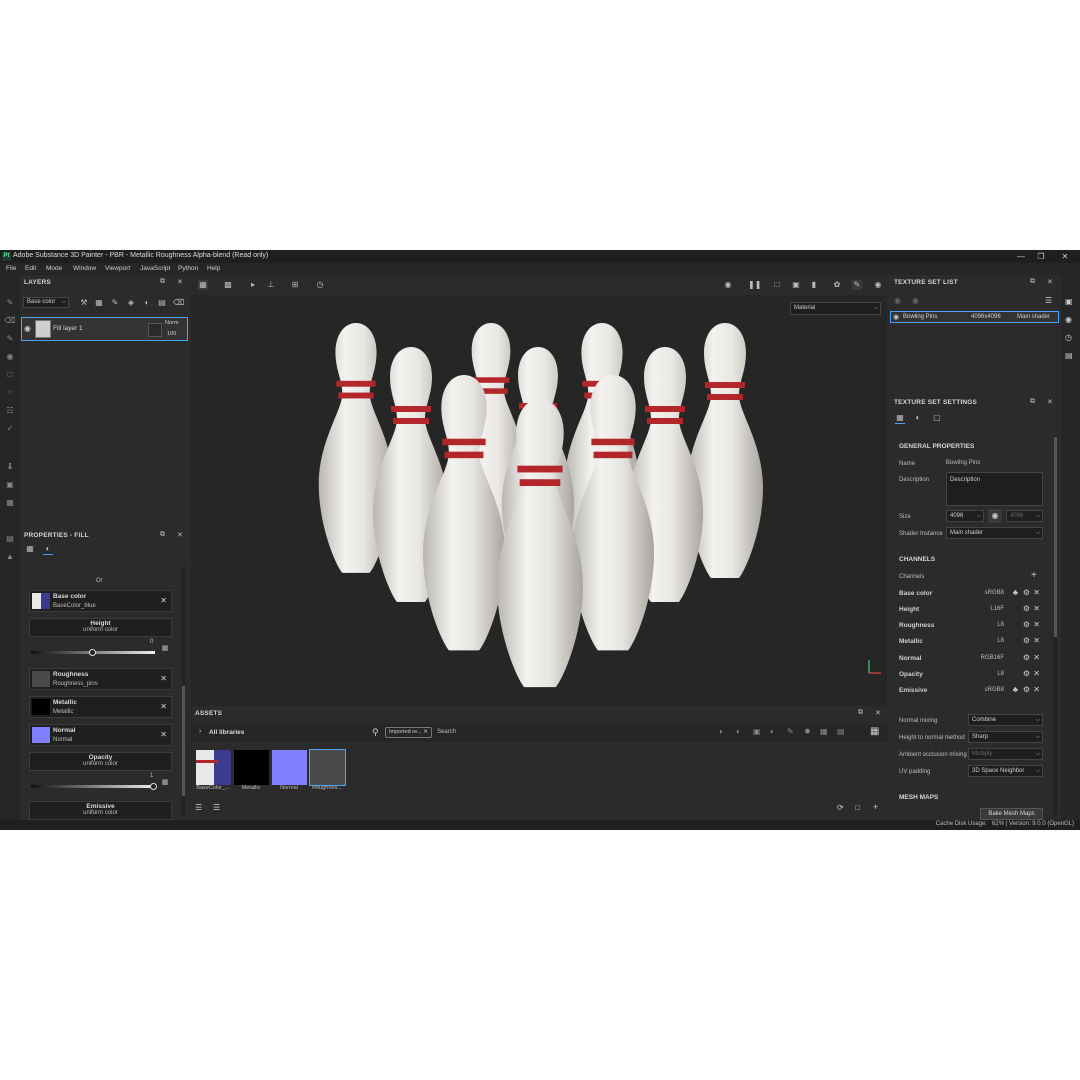 The height and width of the screenshot is (1080, 1080). I want to click on shelf-icon: ▲, so click(10, 557).